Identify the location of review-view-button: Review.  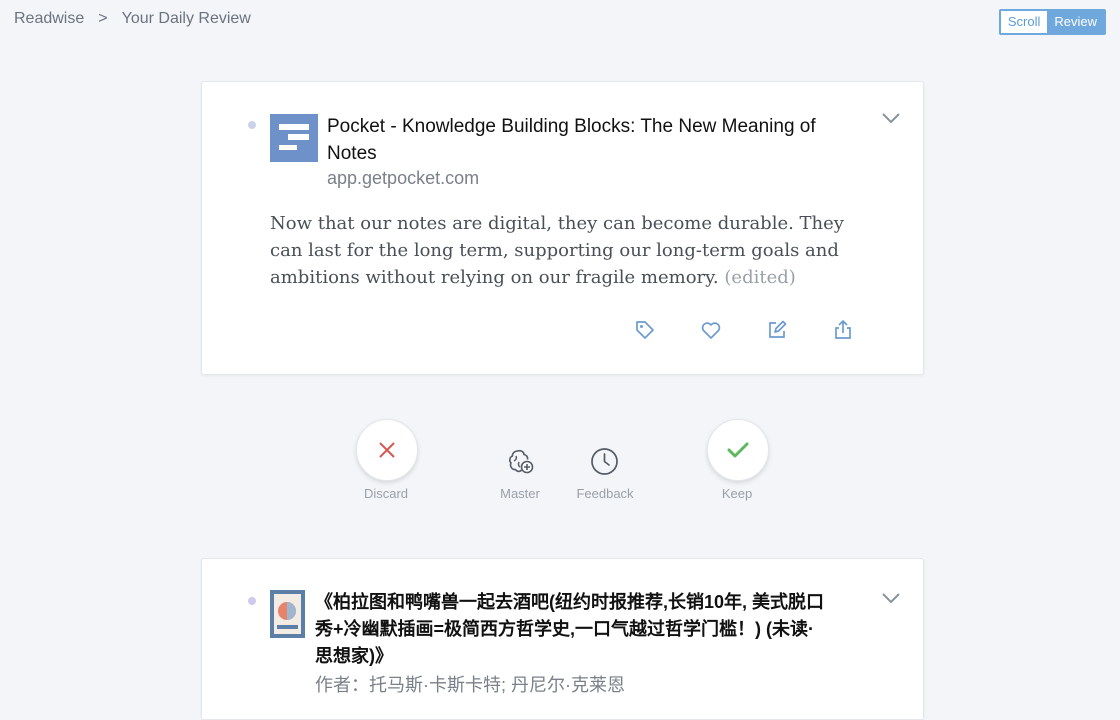
(1075, 22).